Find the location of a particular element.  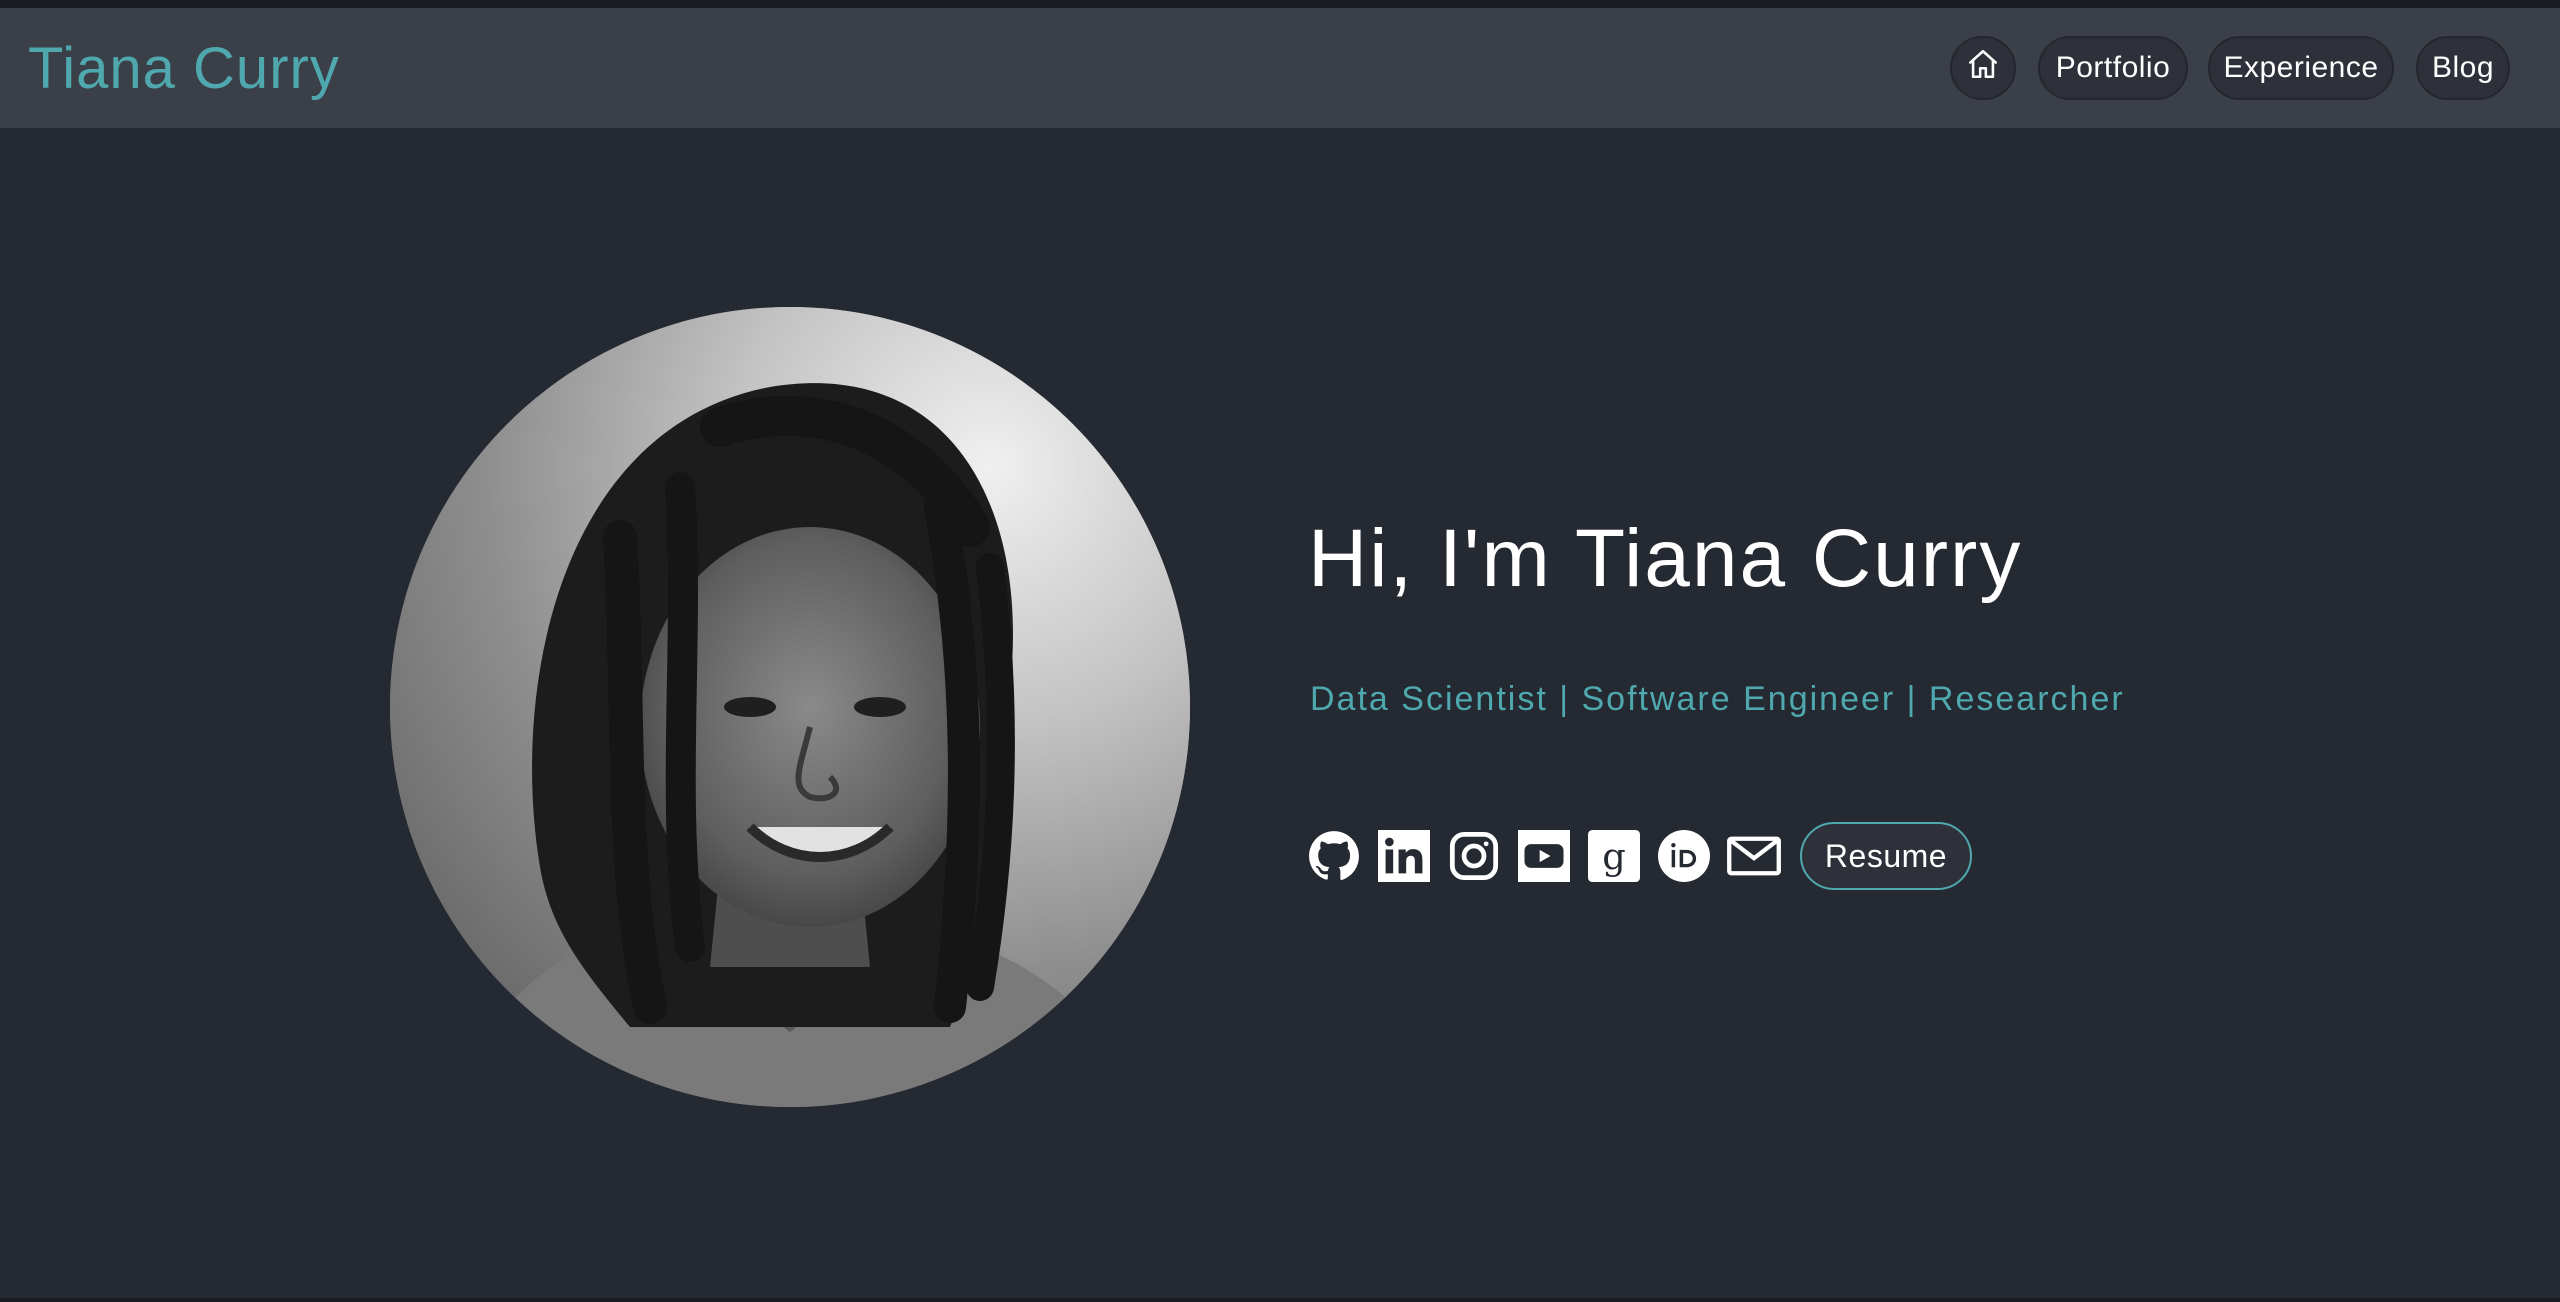

youtube-link is located at coordinates (1544, 856).